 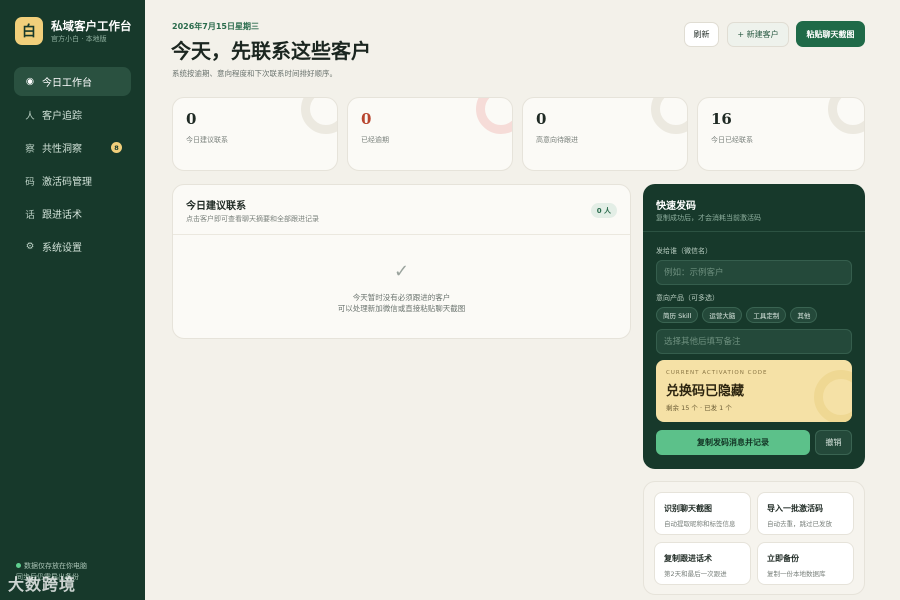 What do you see at coordinates (30, 182) in the screenshot?
I see `code-icon: 码` at bounding box center [30, 182].